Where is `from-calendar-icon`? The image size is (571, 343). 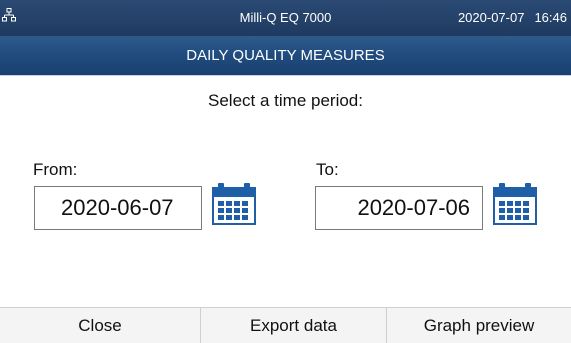
from-calendar-icon is located at coordinates (234, 204).